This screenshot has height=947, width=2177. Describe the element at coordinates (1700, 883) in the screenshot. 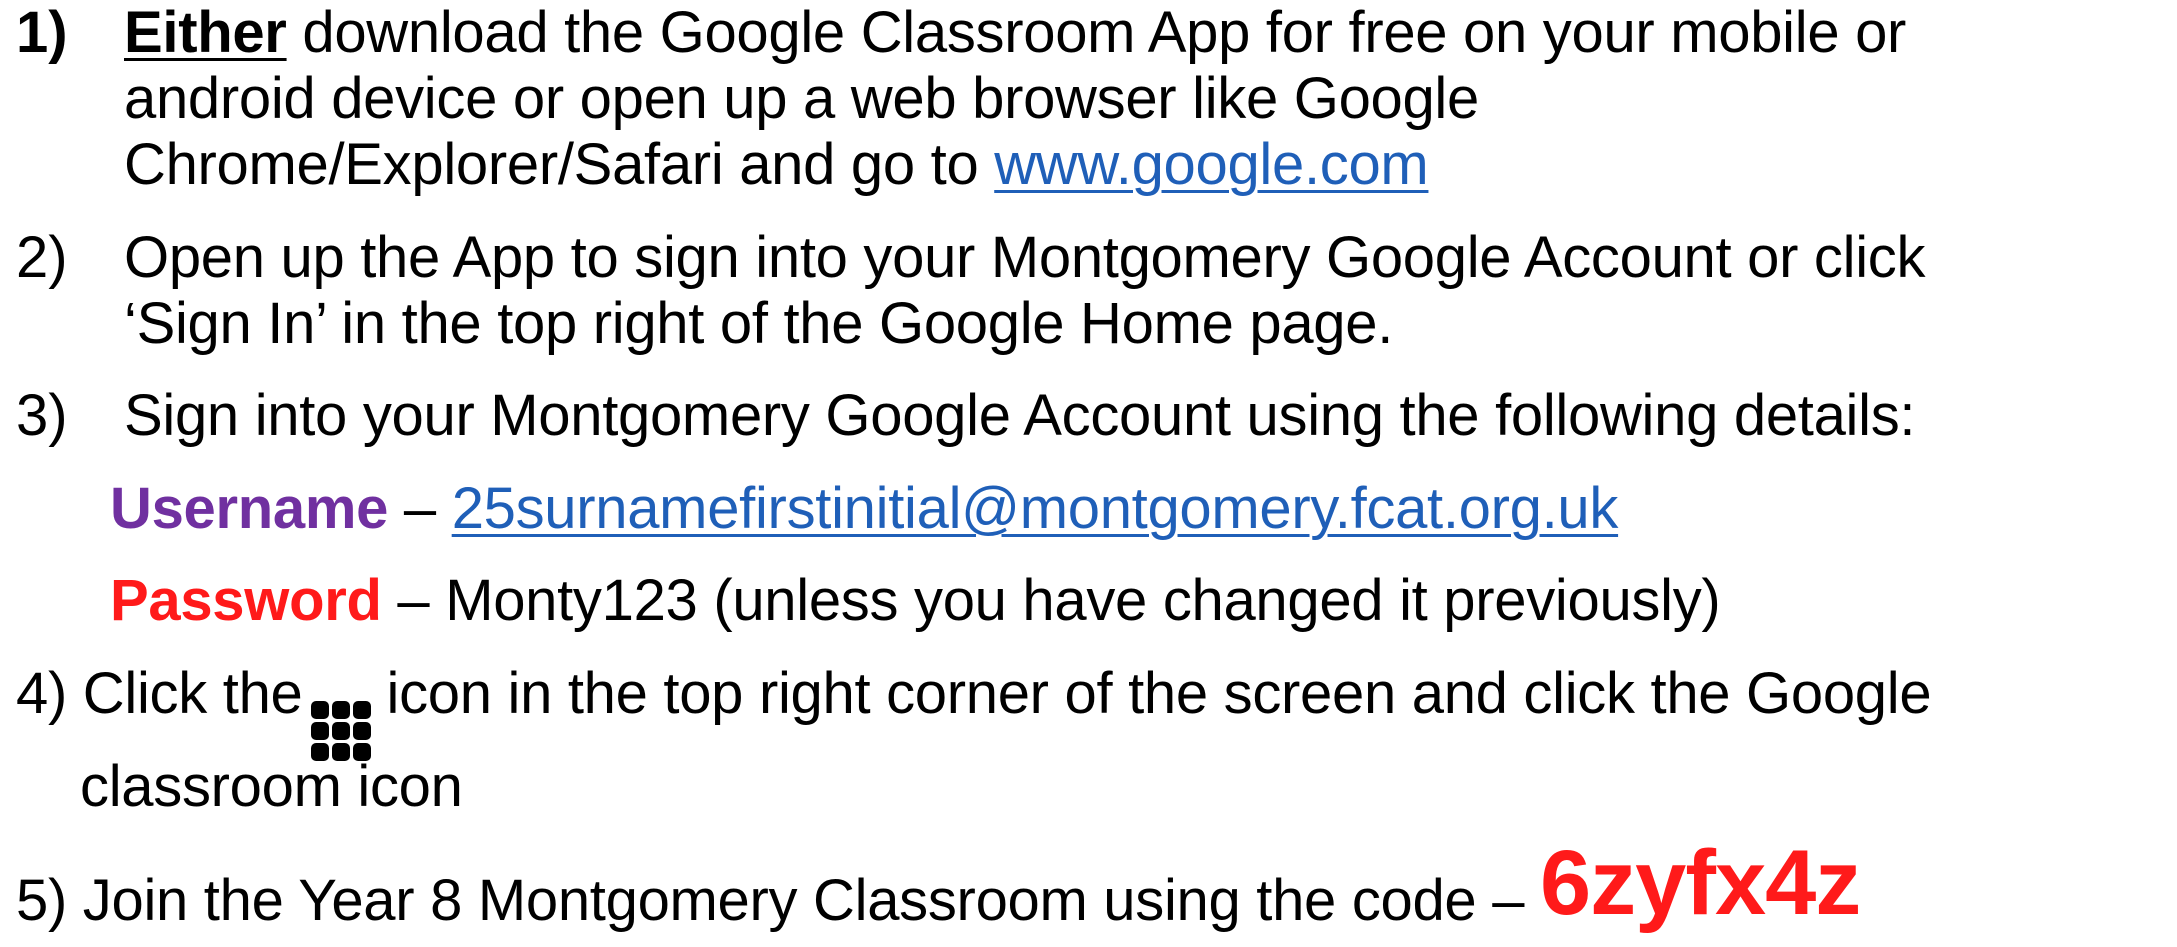

I see `class-code: 6zyfx4z` at that location.